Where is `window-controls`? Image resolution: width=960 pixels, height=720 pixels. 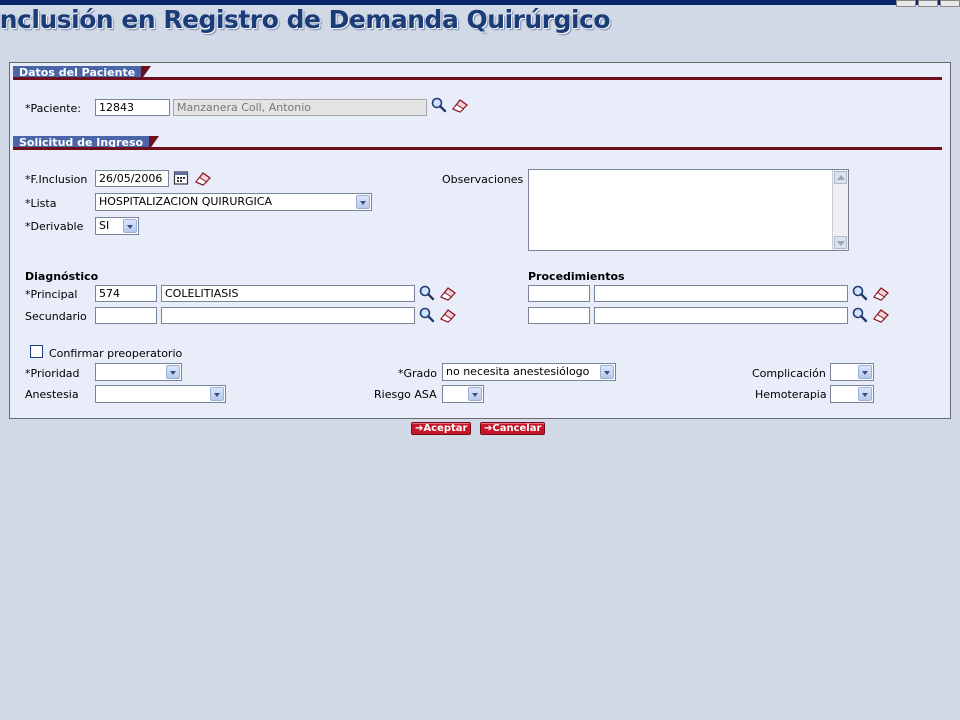
window-controls is located at coordinates (927, 3).